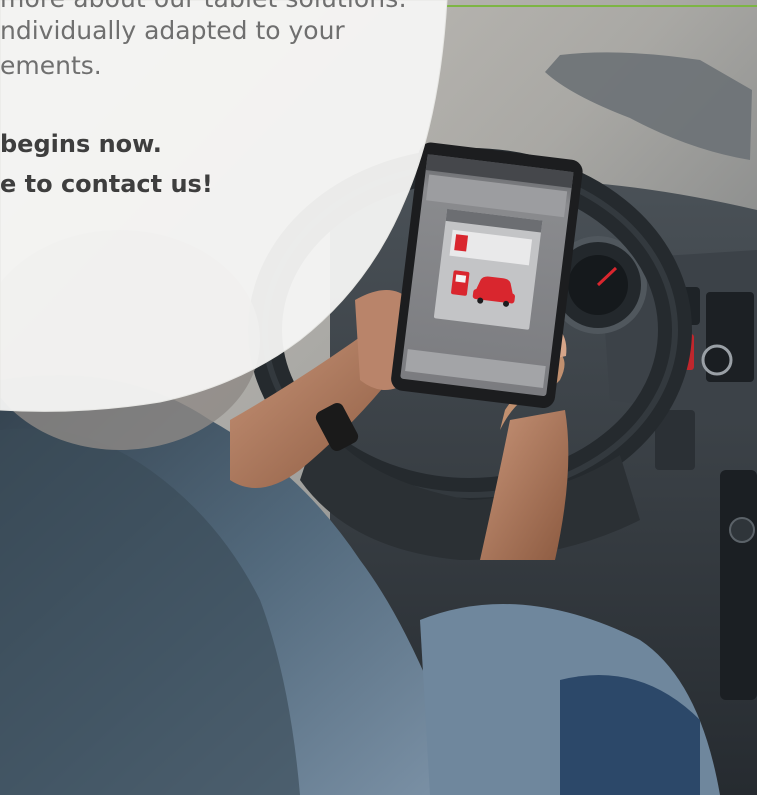 This screenshot has width=757, height=795. Describe the element at coordinates (51, 65) in the screenshot. I see `copy-line-3: ements.` at that location.